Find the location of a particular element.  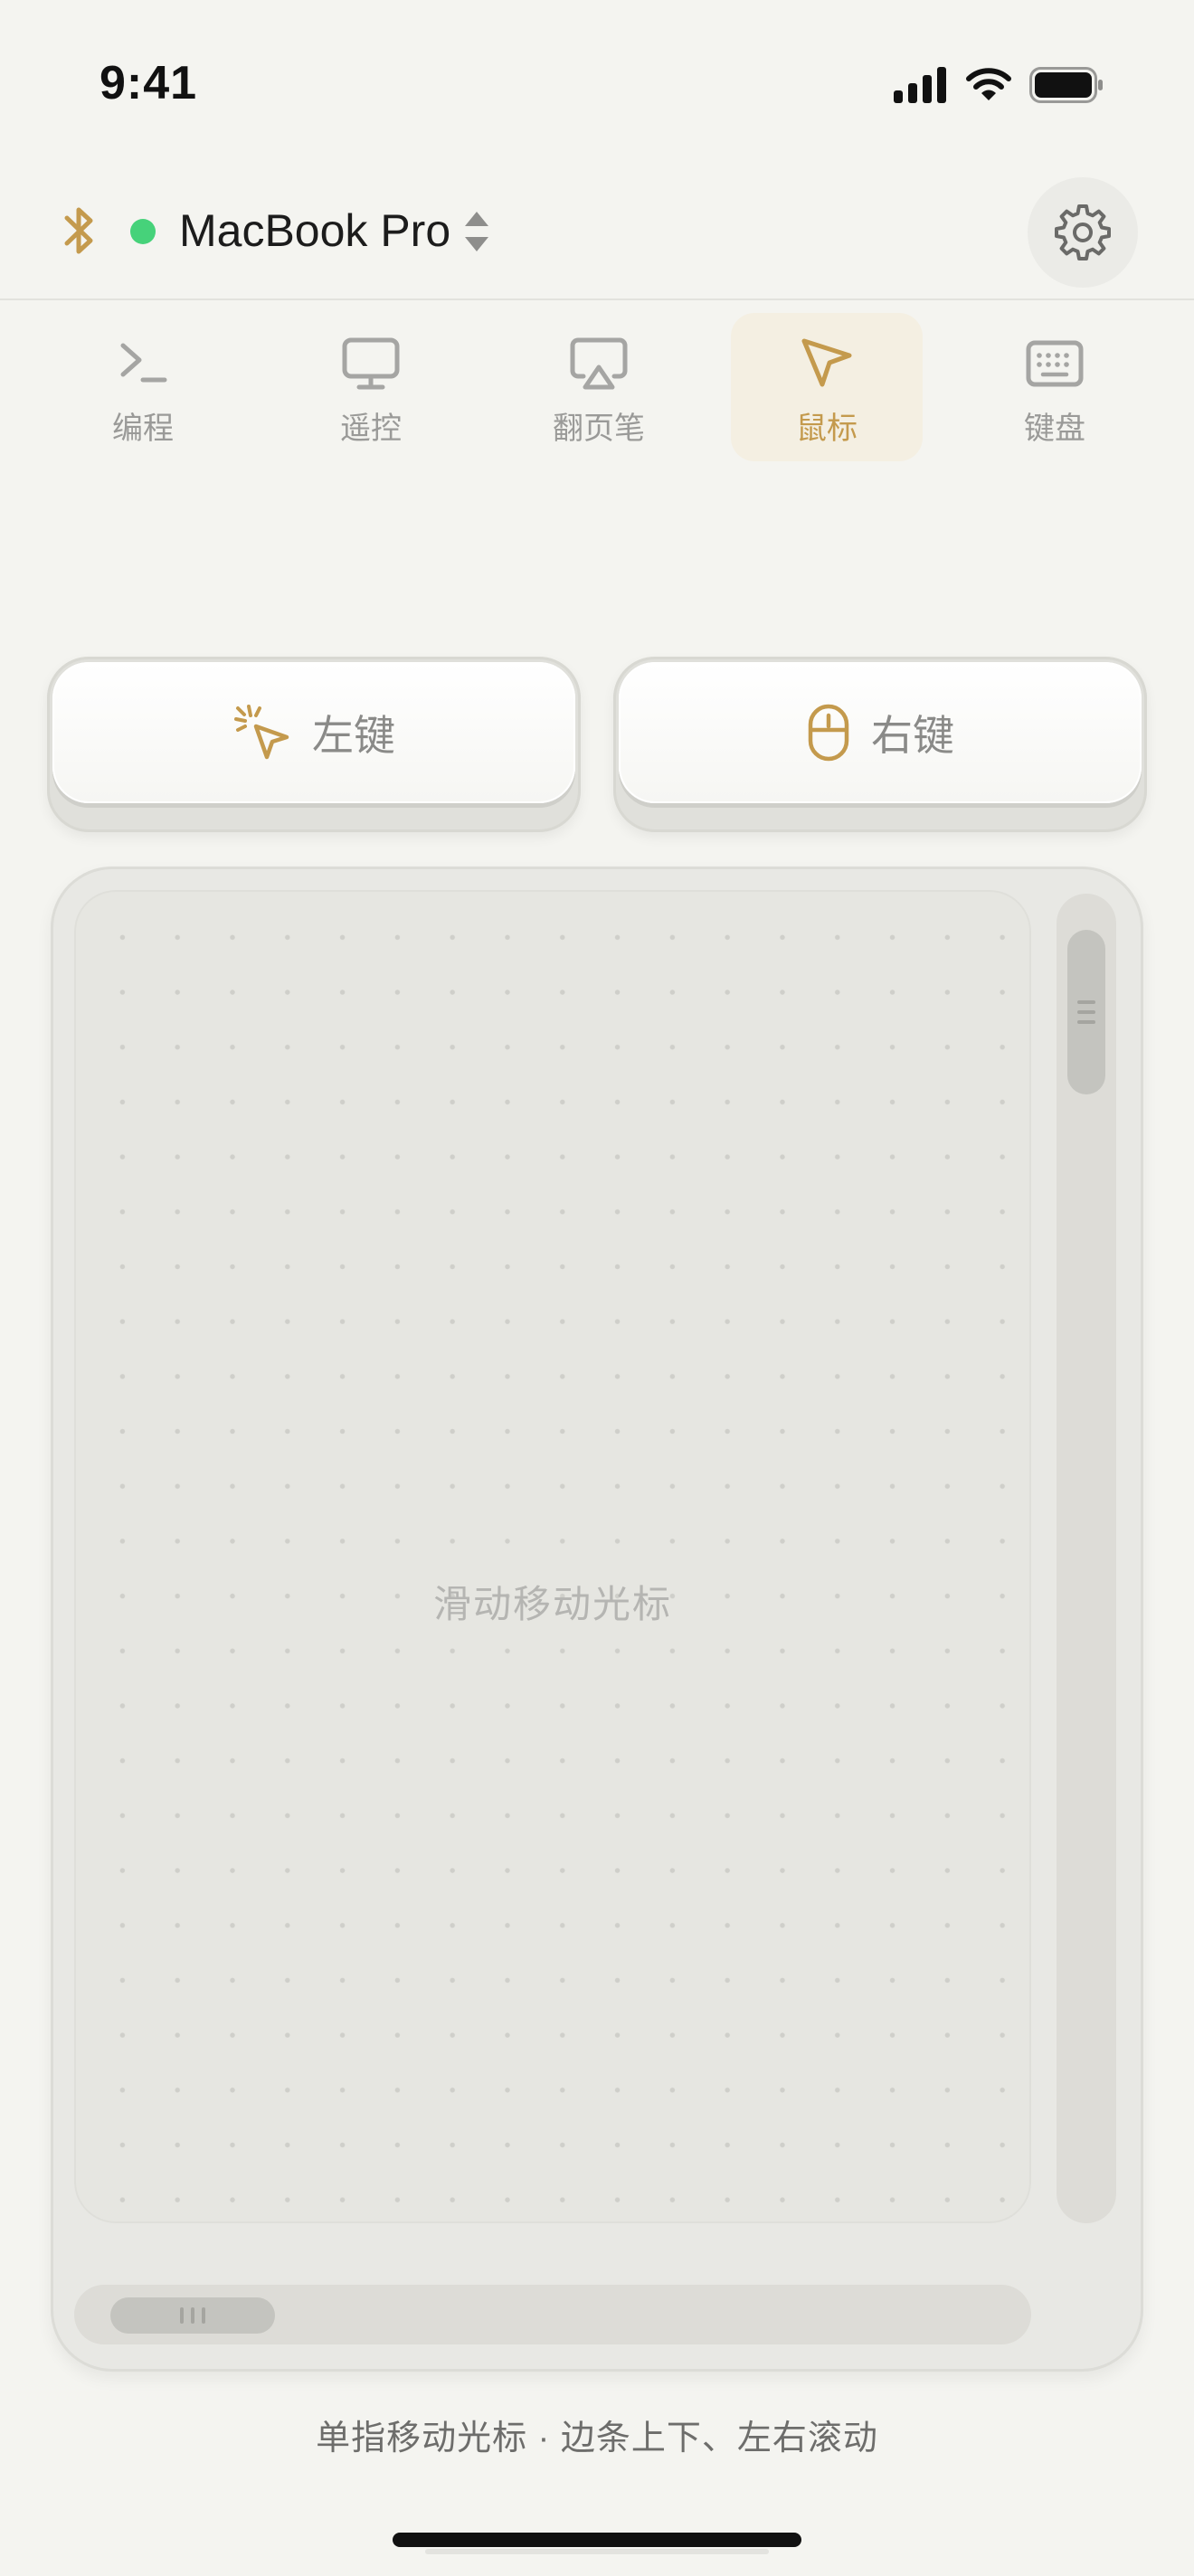

mouse-icon is located at coordinates (828, 733).